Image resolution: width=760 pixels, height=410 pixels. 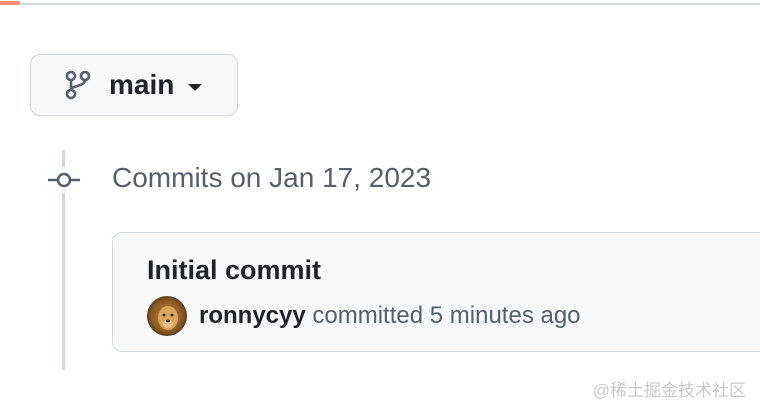 I want to click on git-branch-icon, so click(x=78, y=85).